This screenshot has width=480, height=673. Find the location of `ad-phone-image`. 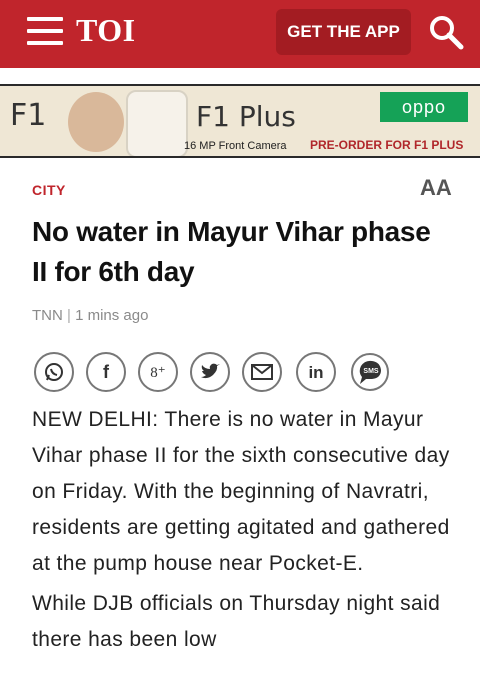

ad-phone-image is located at coordinates (157, 123).